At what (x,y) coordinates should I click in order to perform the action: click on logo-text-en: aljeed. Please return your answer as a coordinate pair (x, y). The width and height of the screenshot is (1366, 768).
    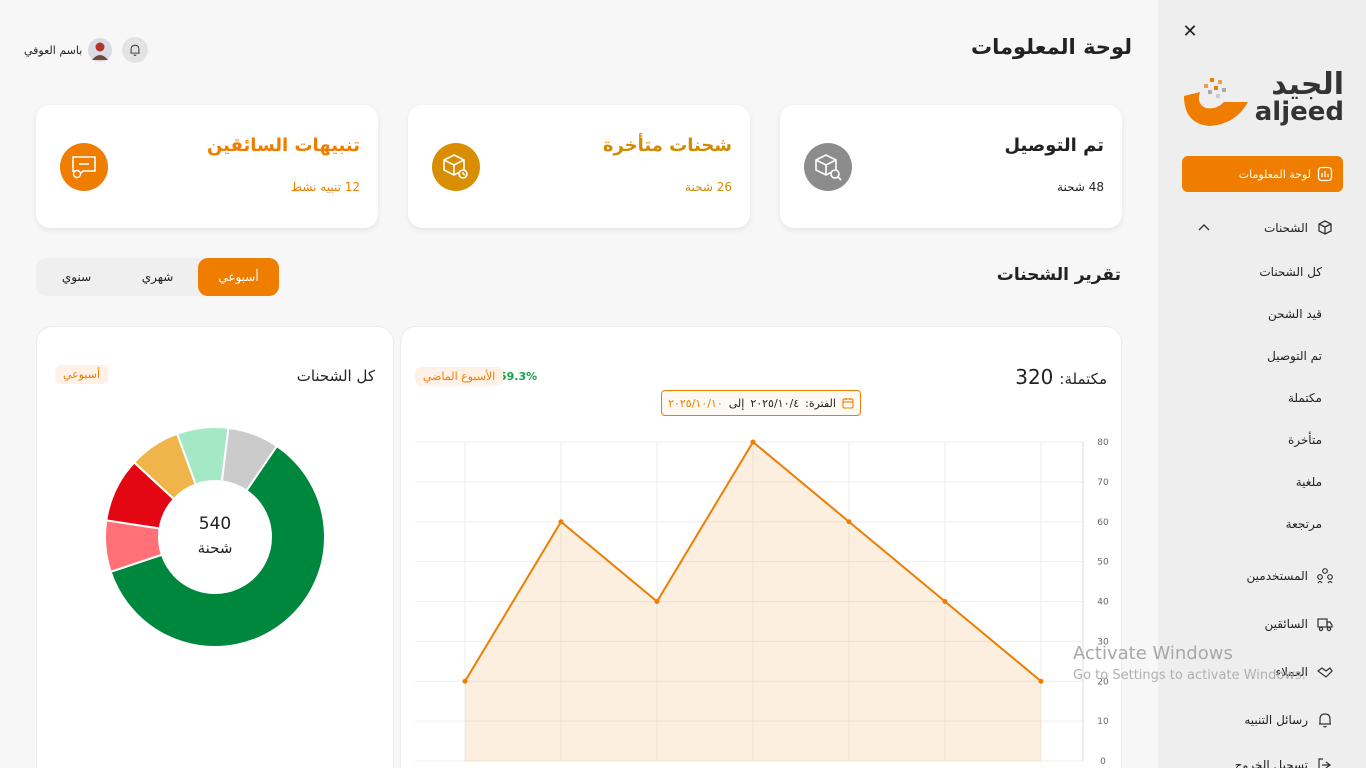
    Looking at the image, I should click on (1299, 112).